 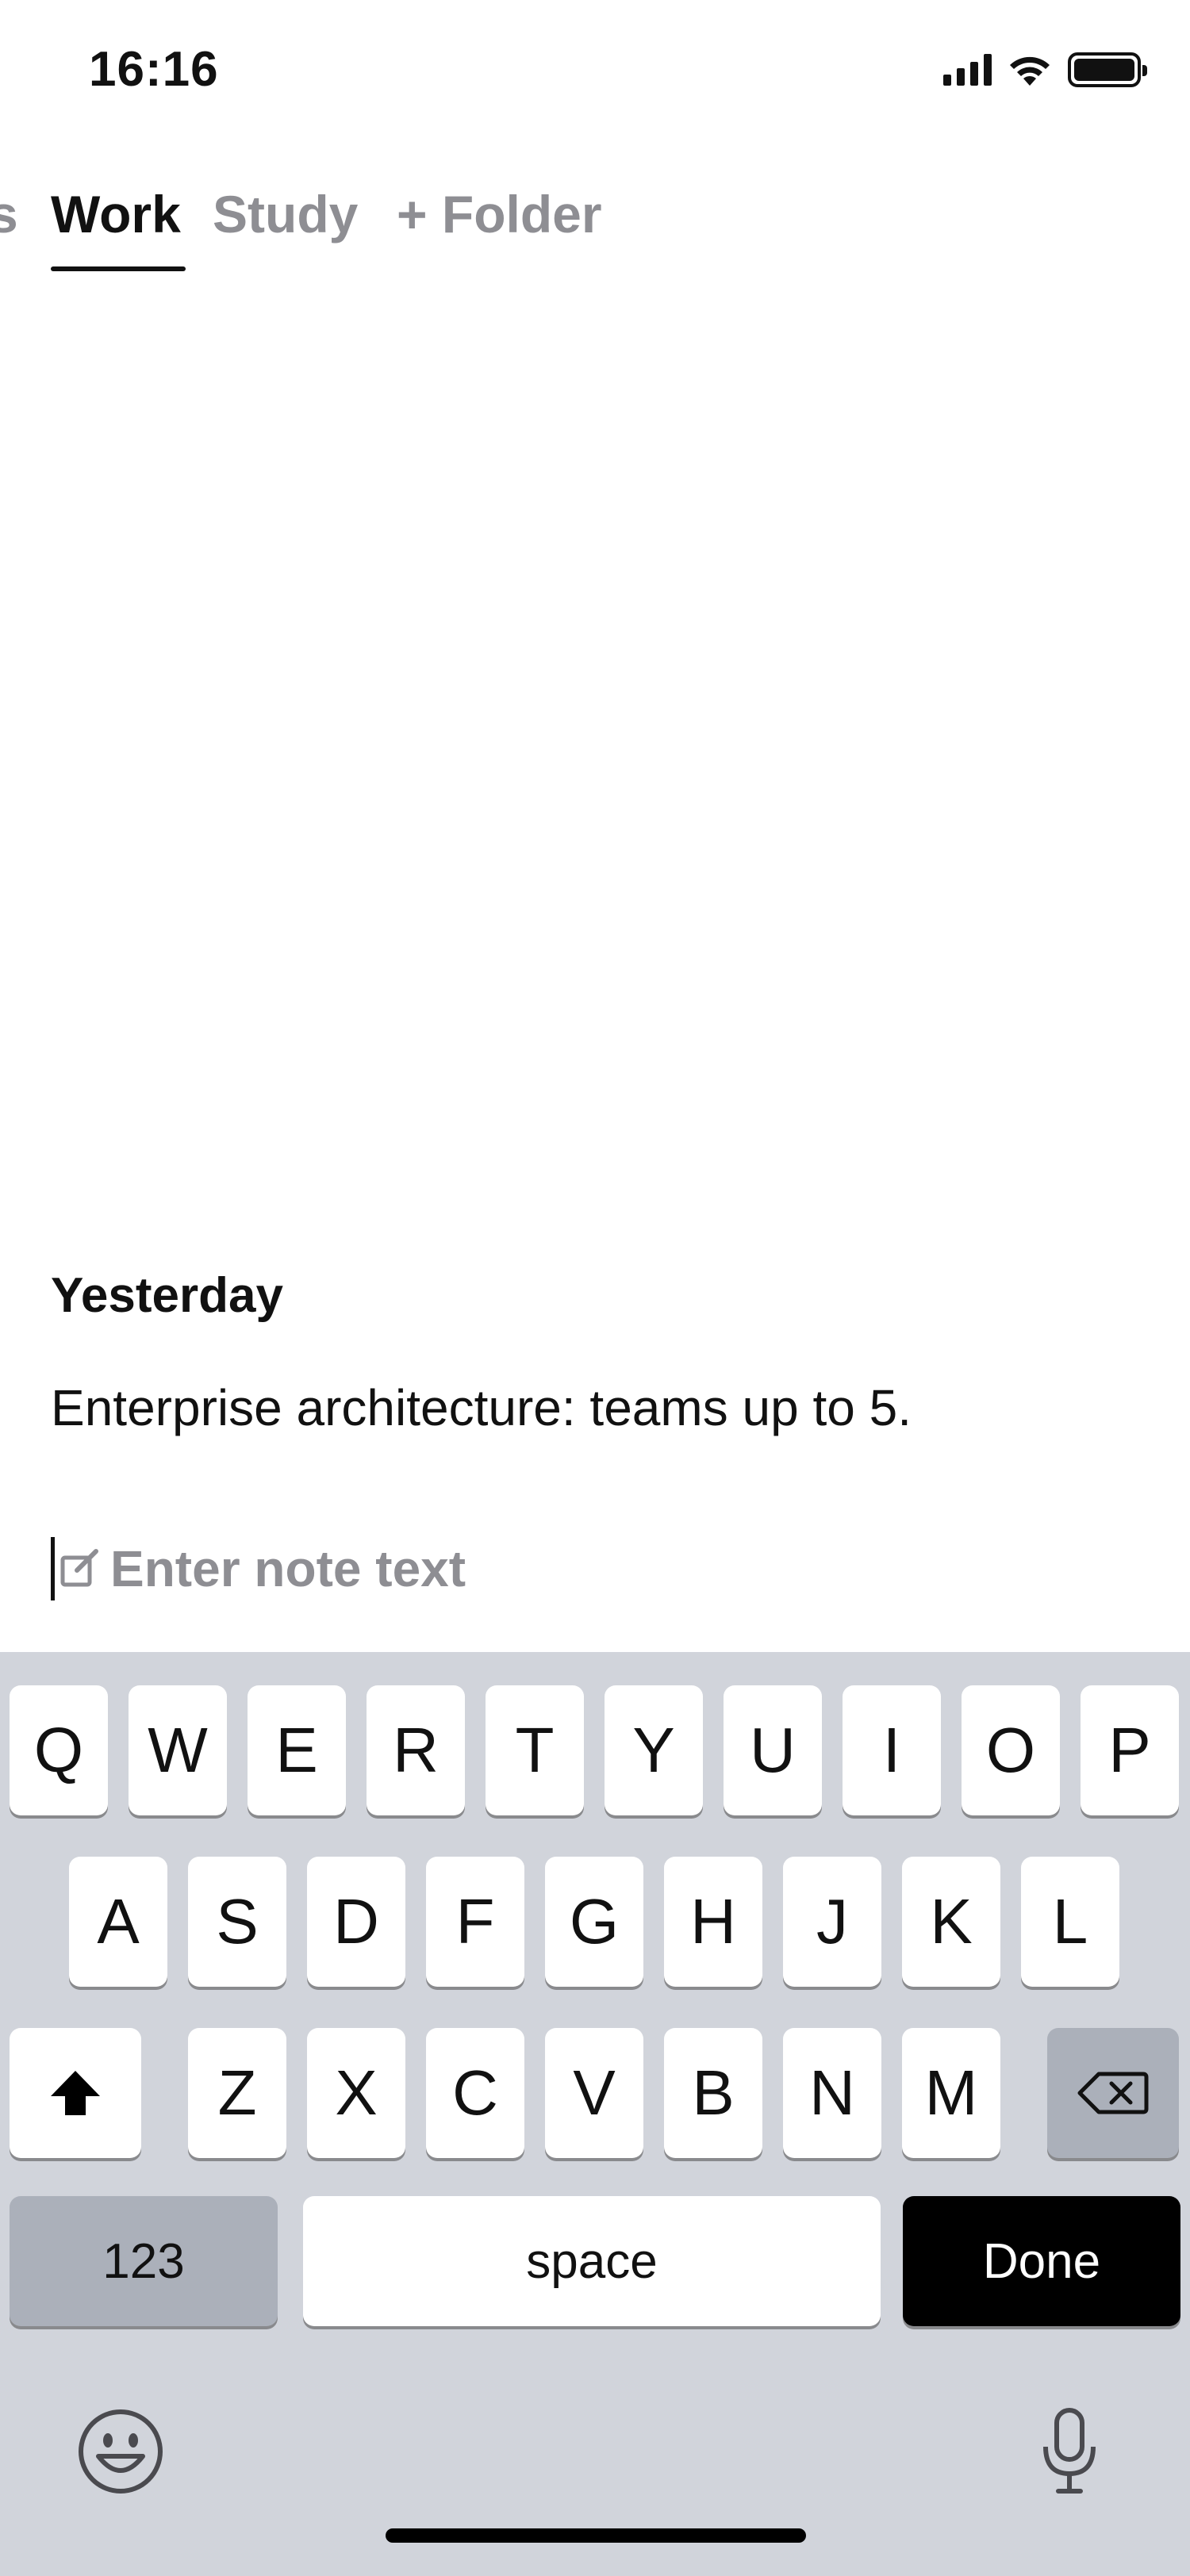 What do you see at coordinates (288, 1568) in the screenshot?
I see `input-placeholder: Enter note text` at bounding box center [288, 1568].